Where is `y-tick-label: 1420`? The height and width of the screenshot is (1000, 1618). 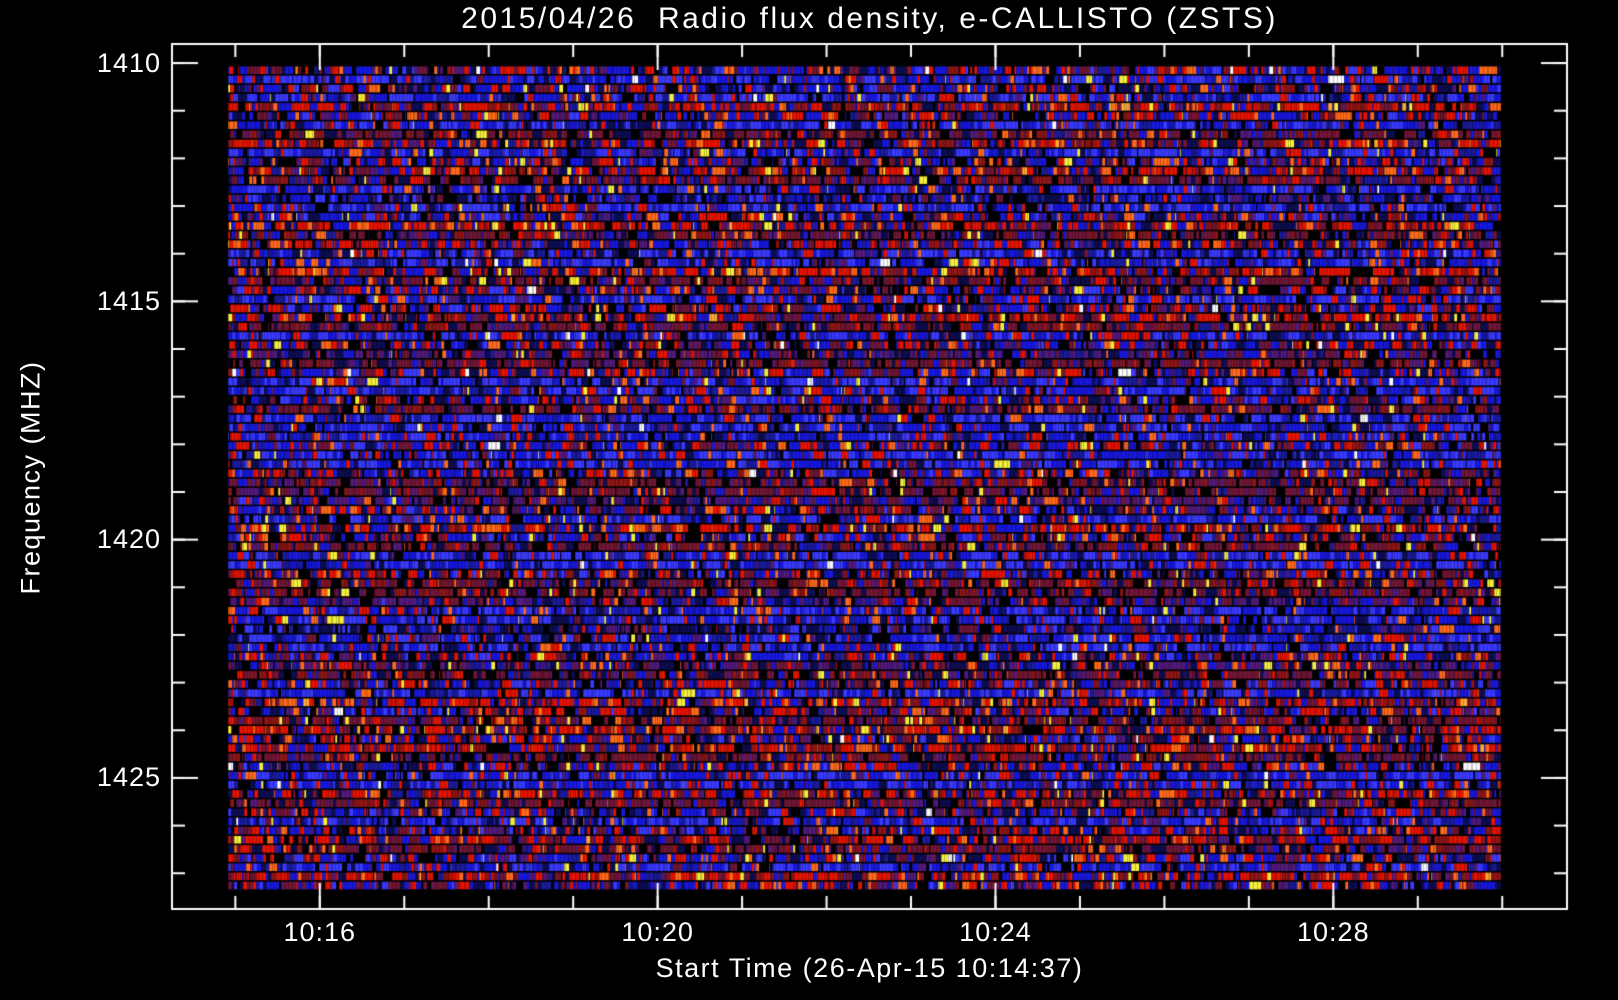
y-tick-label: 1420 is located at coordinates (128, 539).